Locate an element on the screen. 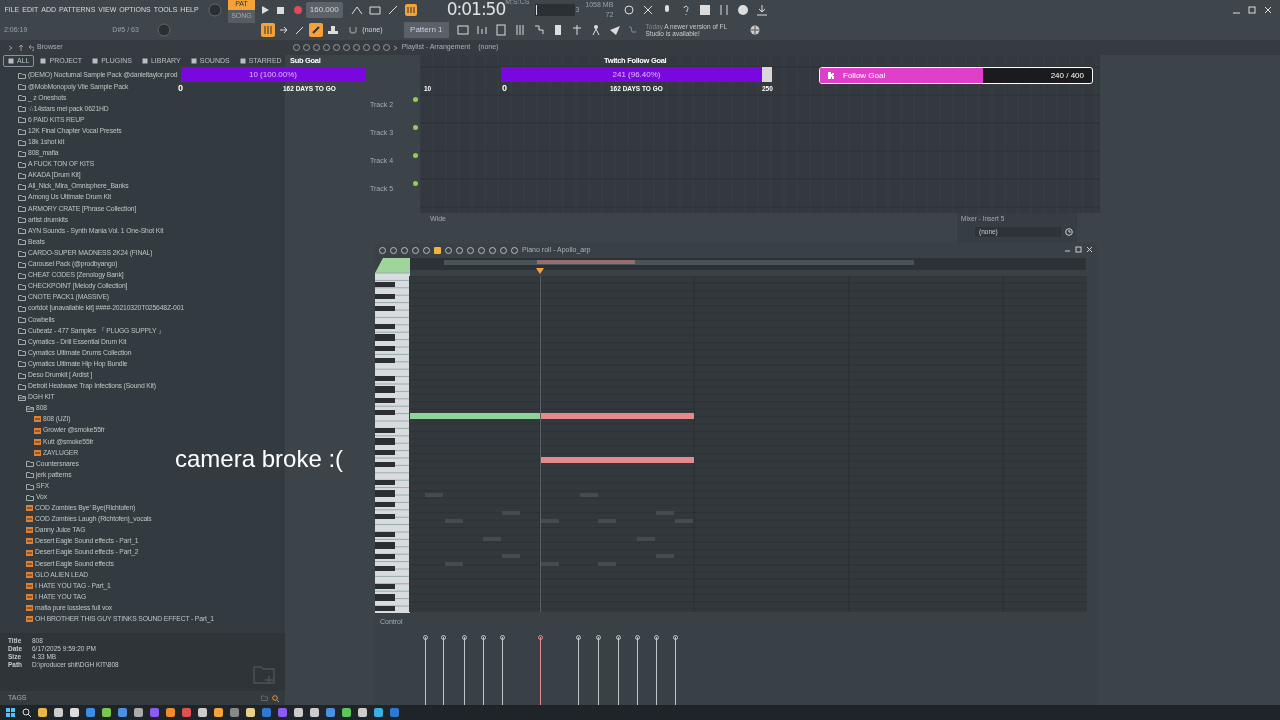  cross-icon is located at coordinates (648, 10).